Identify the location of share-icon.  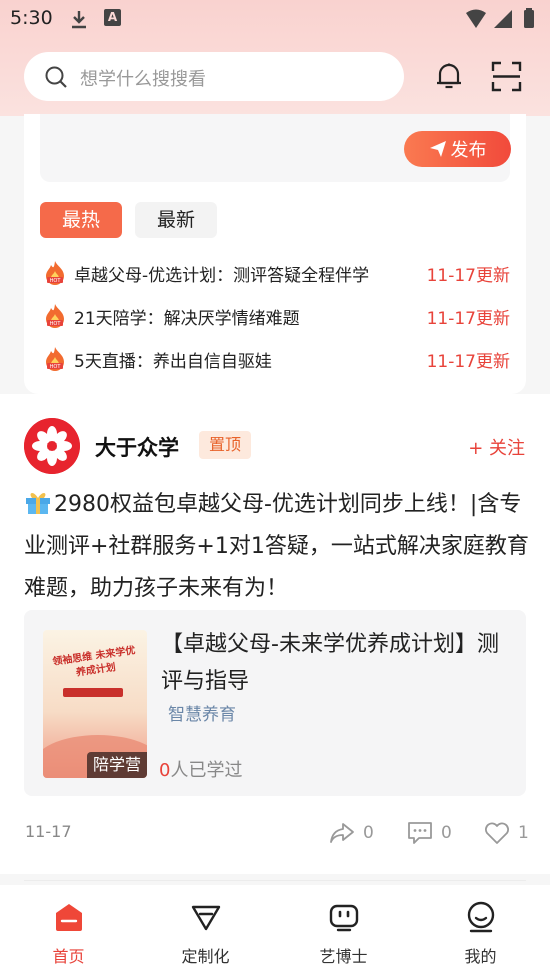
(342, 833).